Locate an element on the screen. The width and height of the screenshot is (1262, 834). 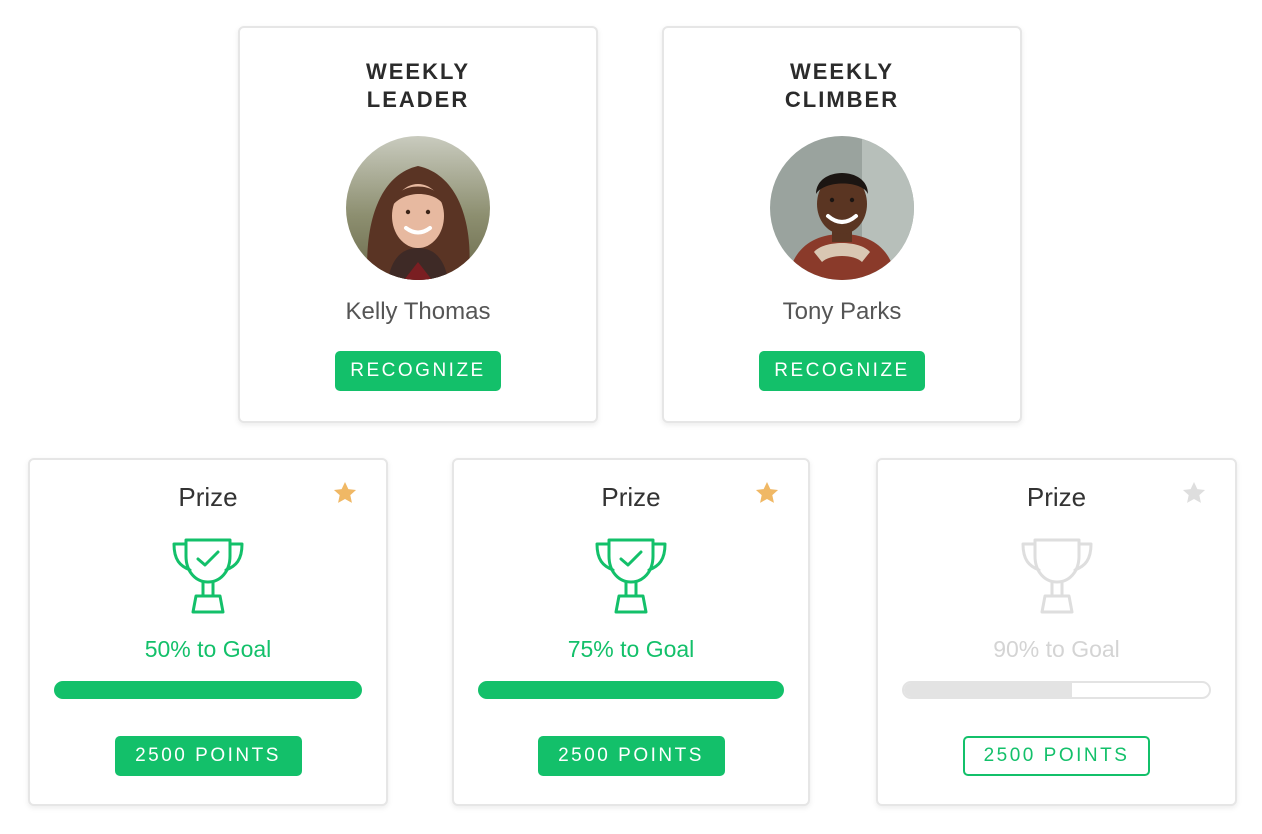
card-title: WEEKLY LEADER is located at coordinates (418, 85).